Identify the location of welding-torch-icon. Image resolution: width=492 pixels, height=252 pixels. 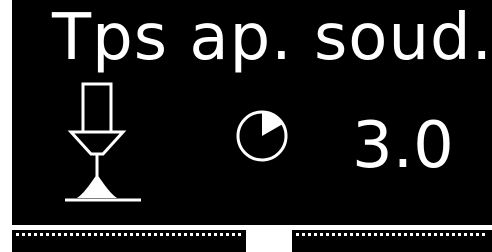
(103, 142).